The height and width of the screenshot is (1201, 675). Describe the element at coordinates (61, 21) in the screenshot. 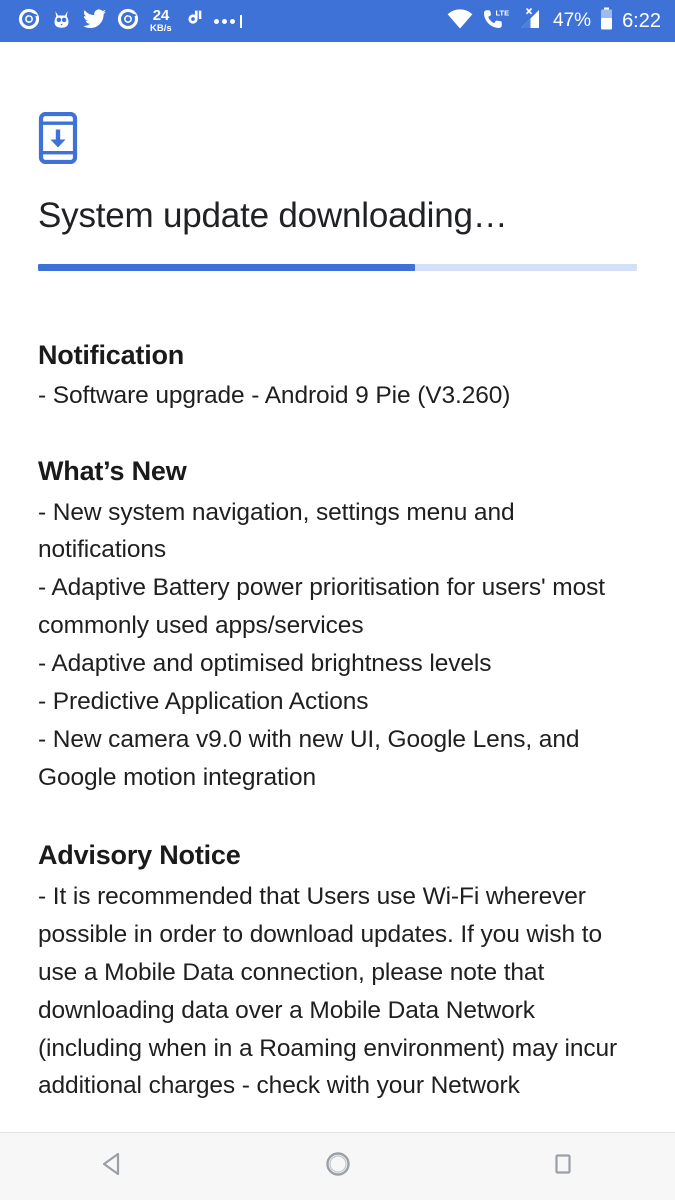

I see `owl-app-icon` at that location.